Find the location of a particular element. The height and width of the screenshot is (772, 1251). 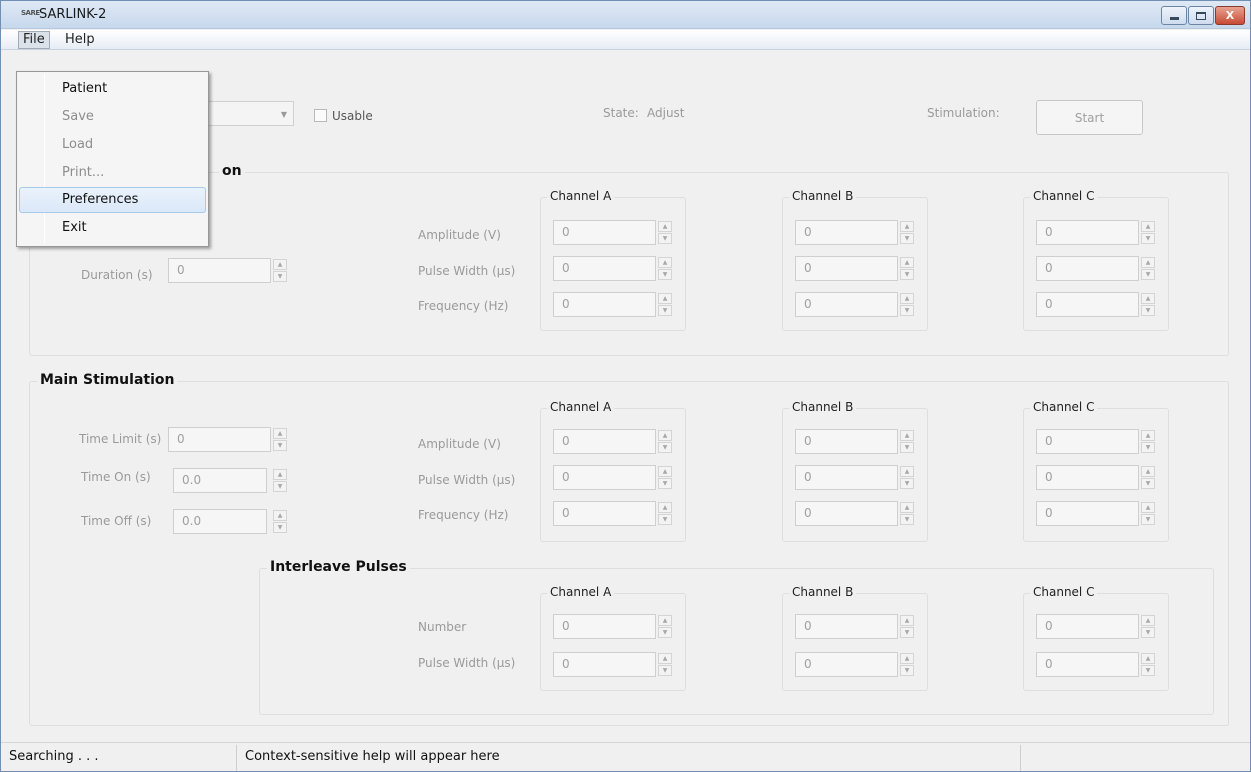

menu-help: Help is located at coordinates (80, 40).